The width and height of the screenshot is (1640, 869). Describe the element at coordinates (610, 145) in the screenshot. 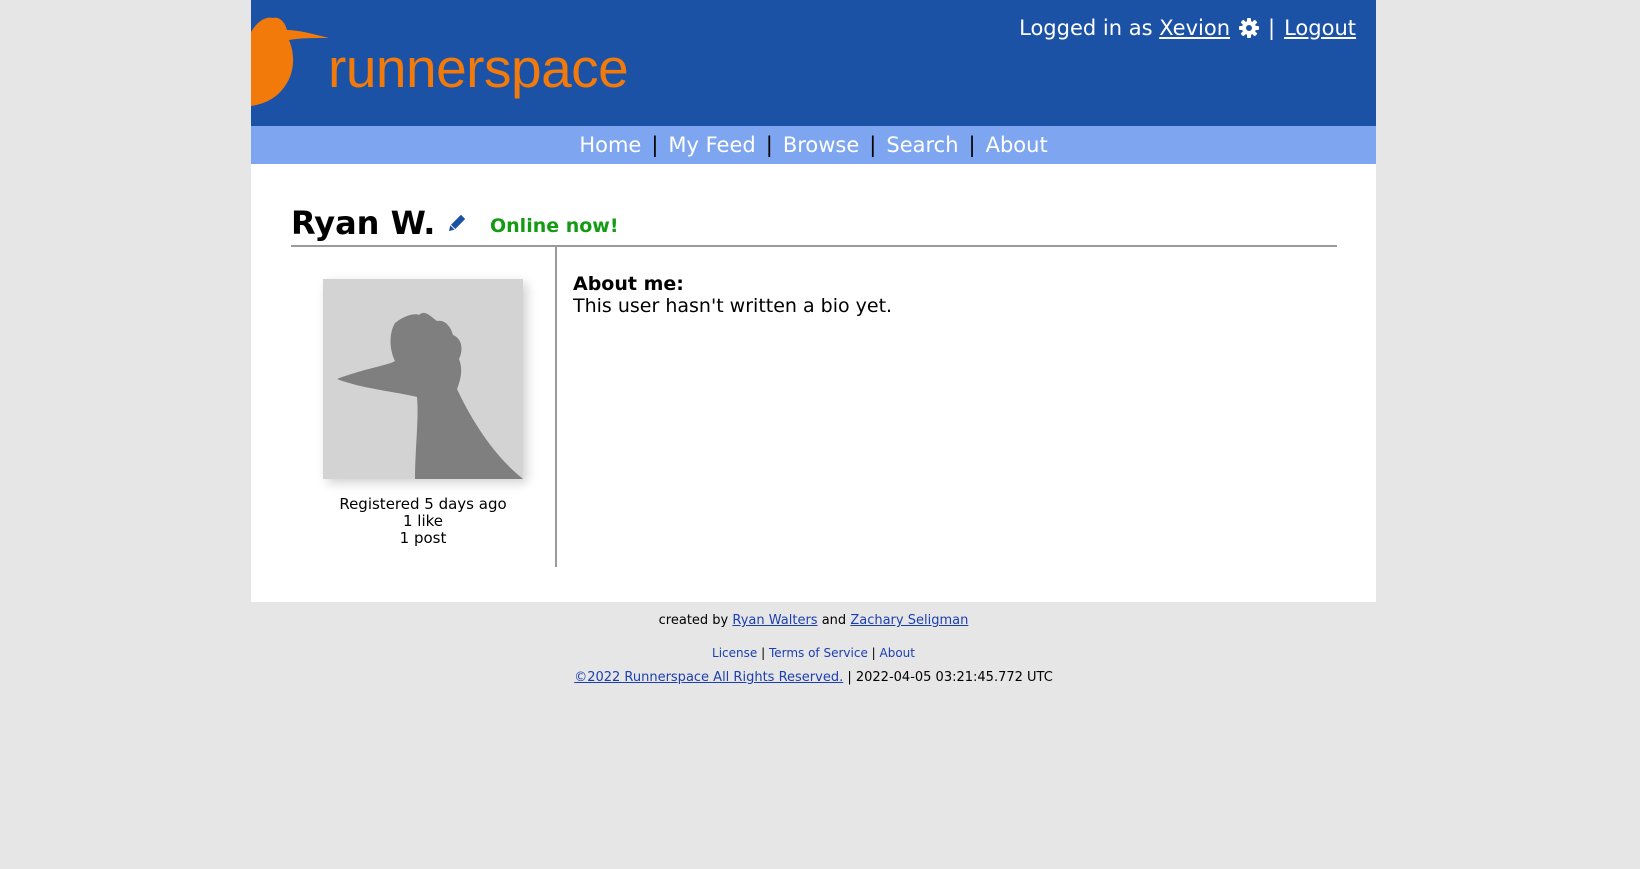

I see `nav-home: Home` at that location.